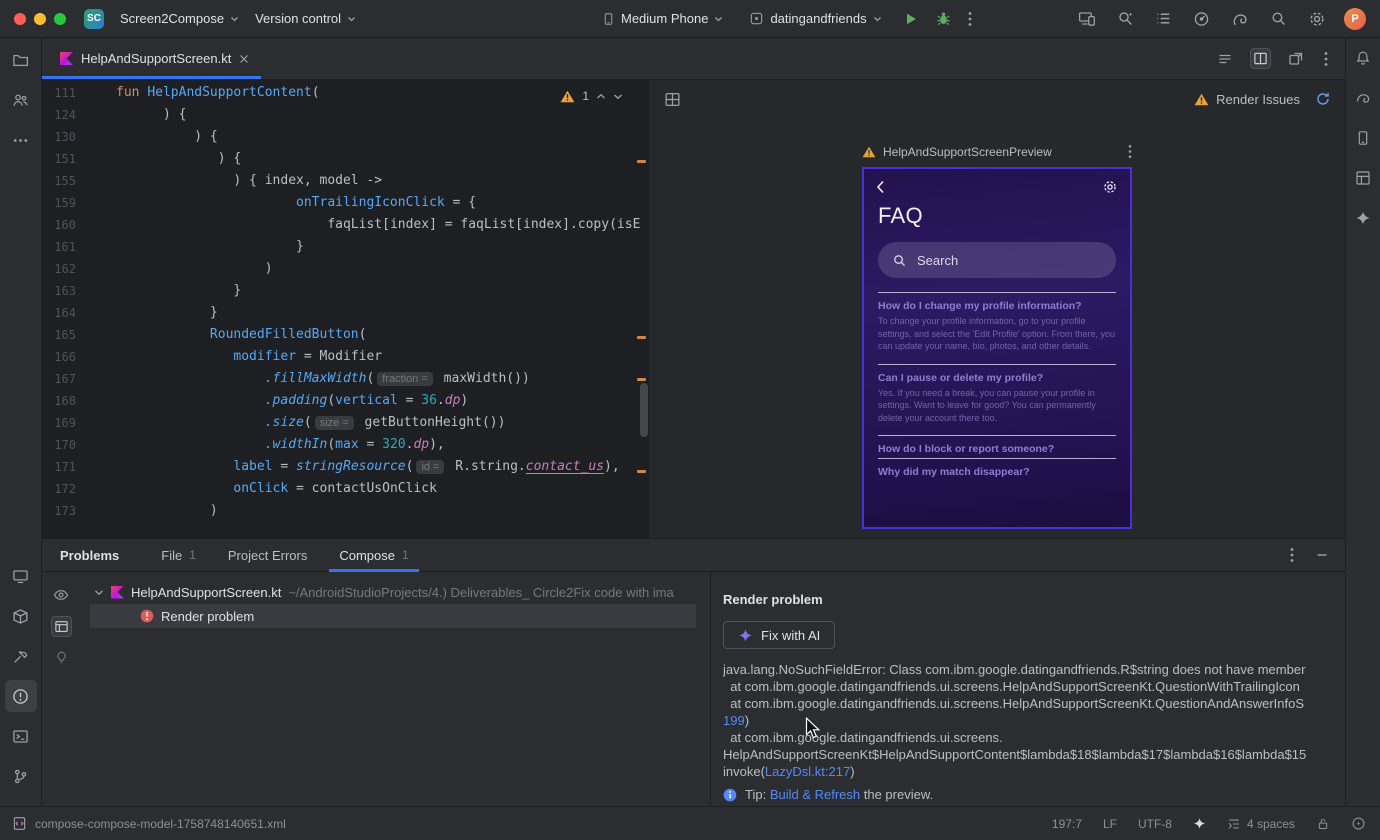  I want to click on line-separator-widget: LF, so click(1110, 824).